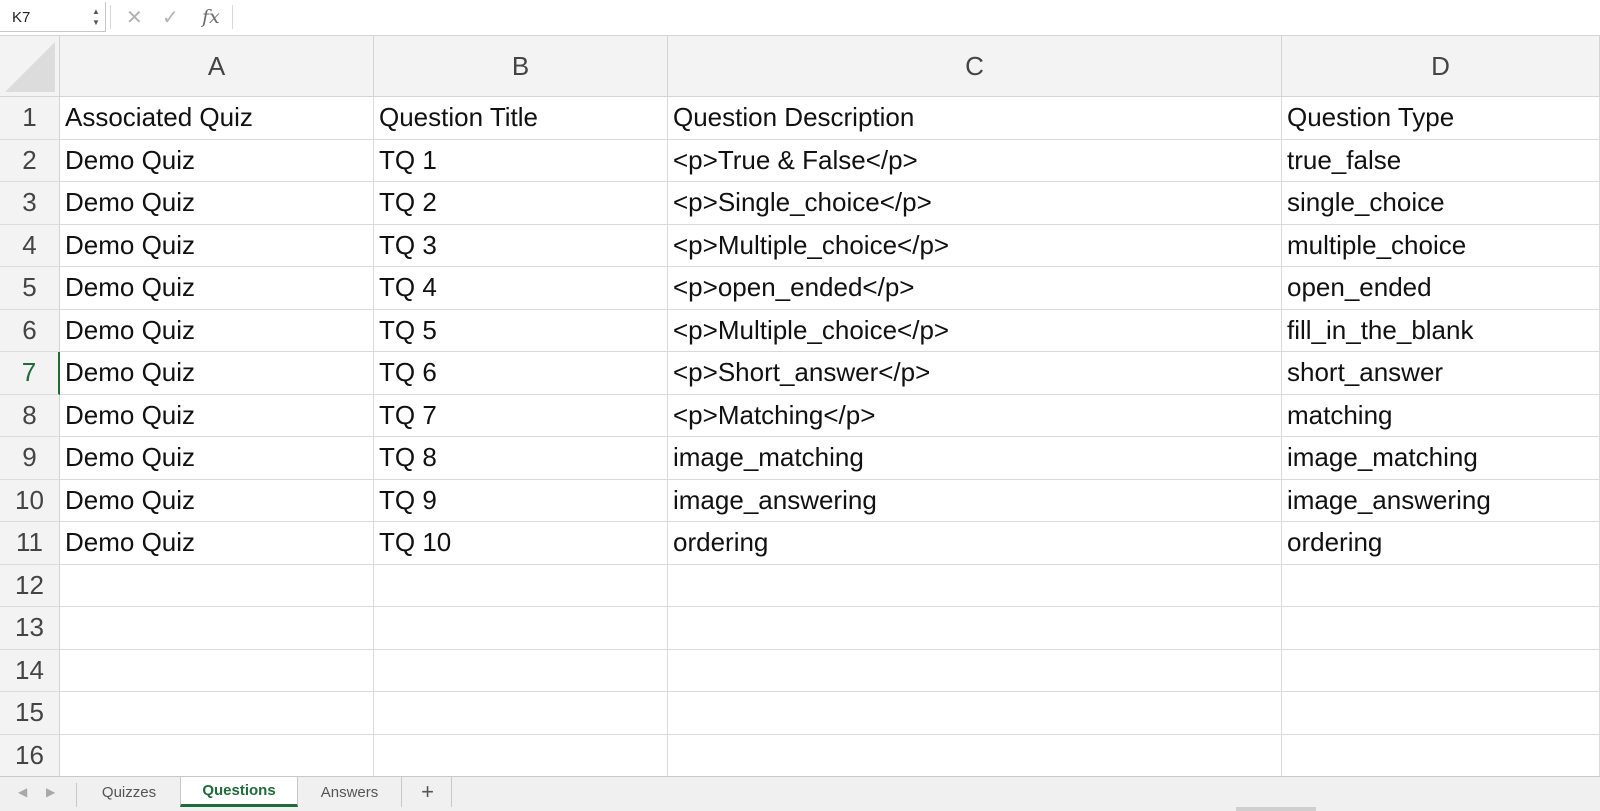  I want to click on row-header-13: 13, so click(30, 628).